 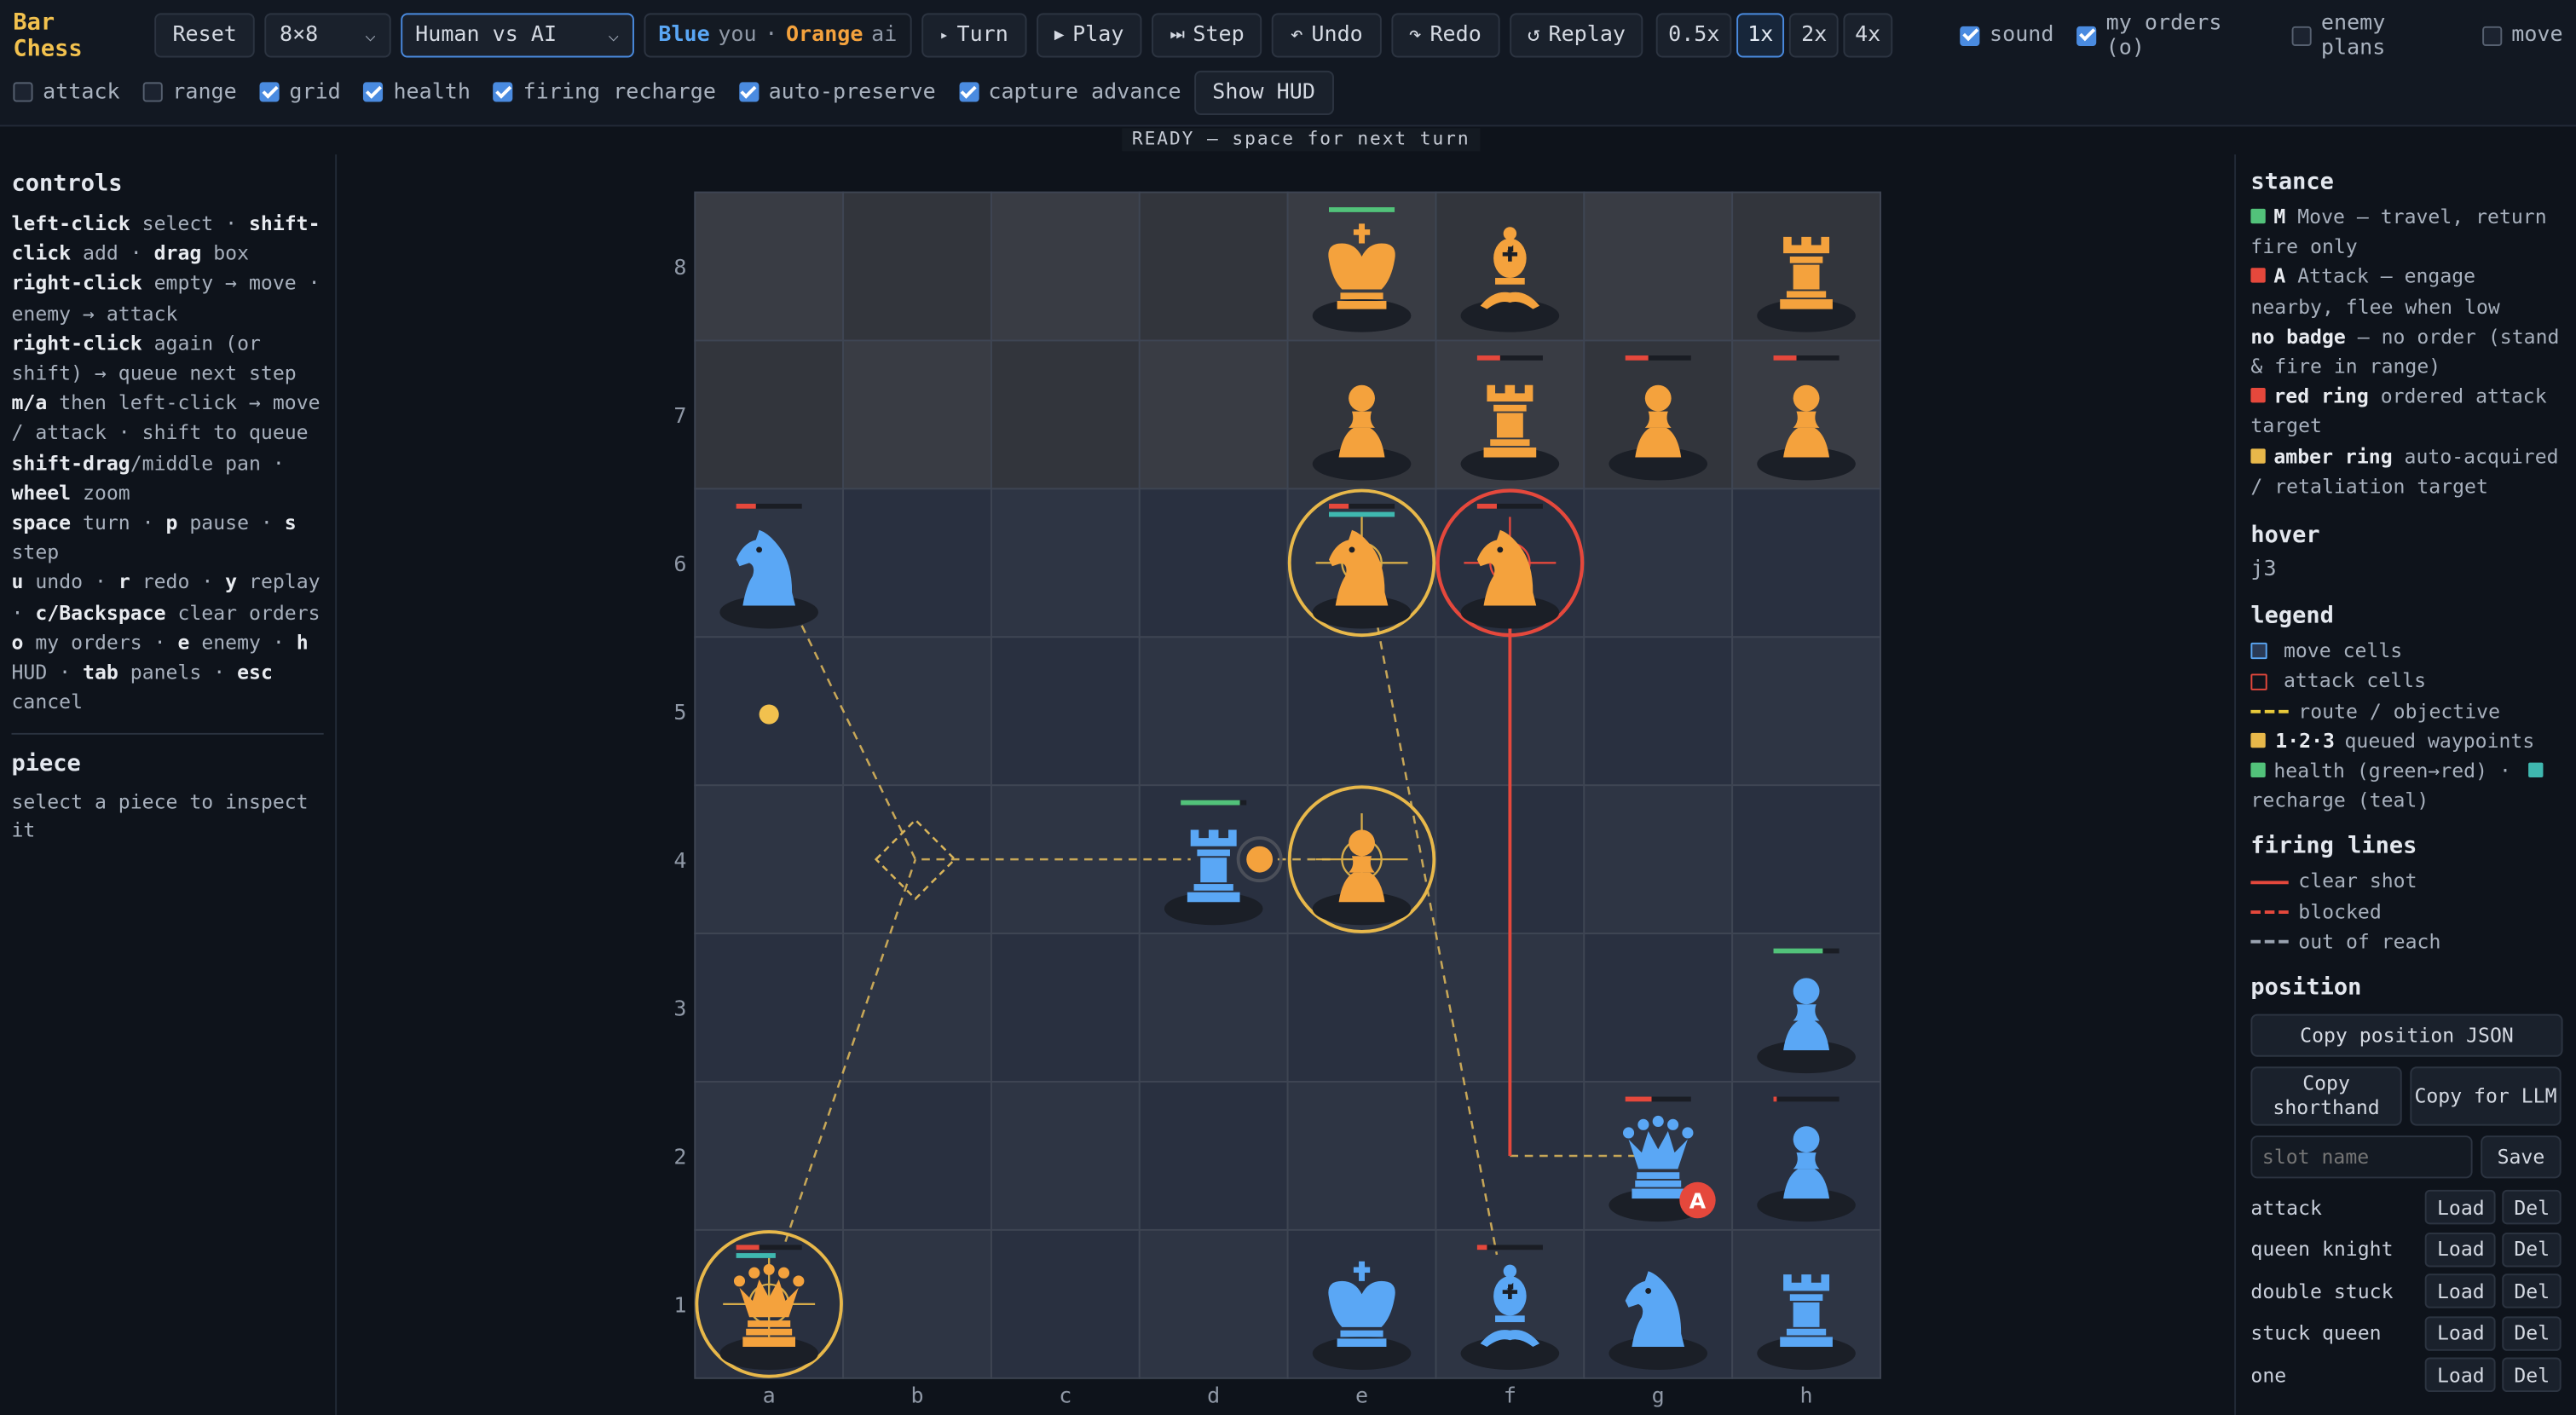 I want to click on board-cell-b2, so click(x=917, y=1156).